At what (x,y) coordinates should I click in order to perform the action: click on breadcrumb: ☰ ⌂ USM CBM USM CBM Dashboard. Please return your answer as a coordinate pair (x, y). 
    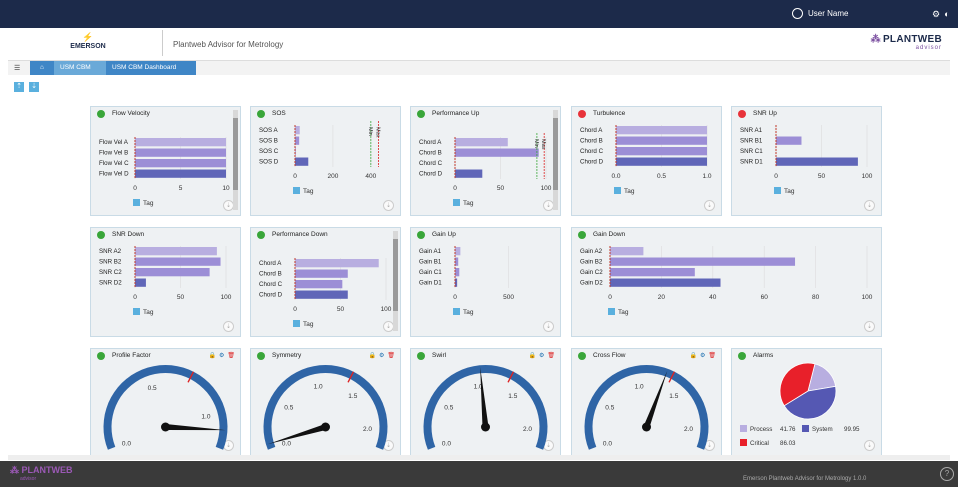
    Looking at the image, I should click on (479, 68).